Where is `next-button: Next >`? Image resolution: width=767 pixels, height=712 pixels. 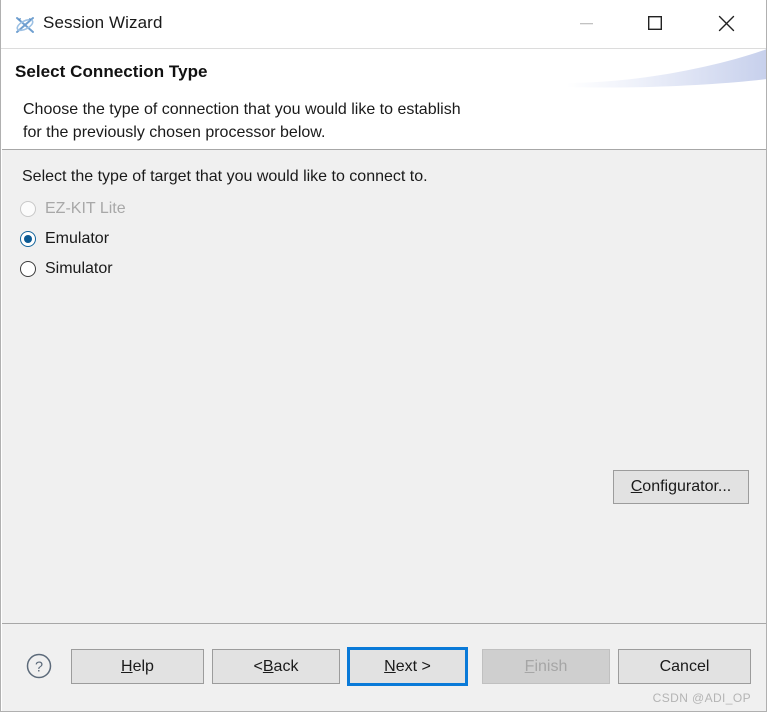 next-button: Next > is located at coordinates (407, 666).